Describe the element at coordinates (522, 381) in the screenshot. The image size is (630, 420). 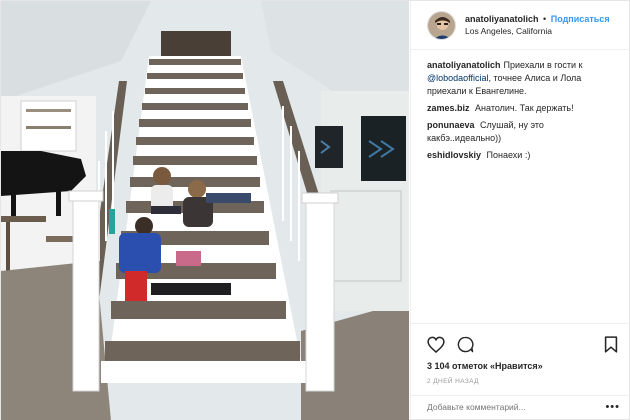
I see `post-timestamp: 2 ДНЕЙ НАЗАД` at that location.